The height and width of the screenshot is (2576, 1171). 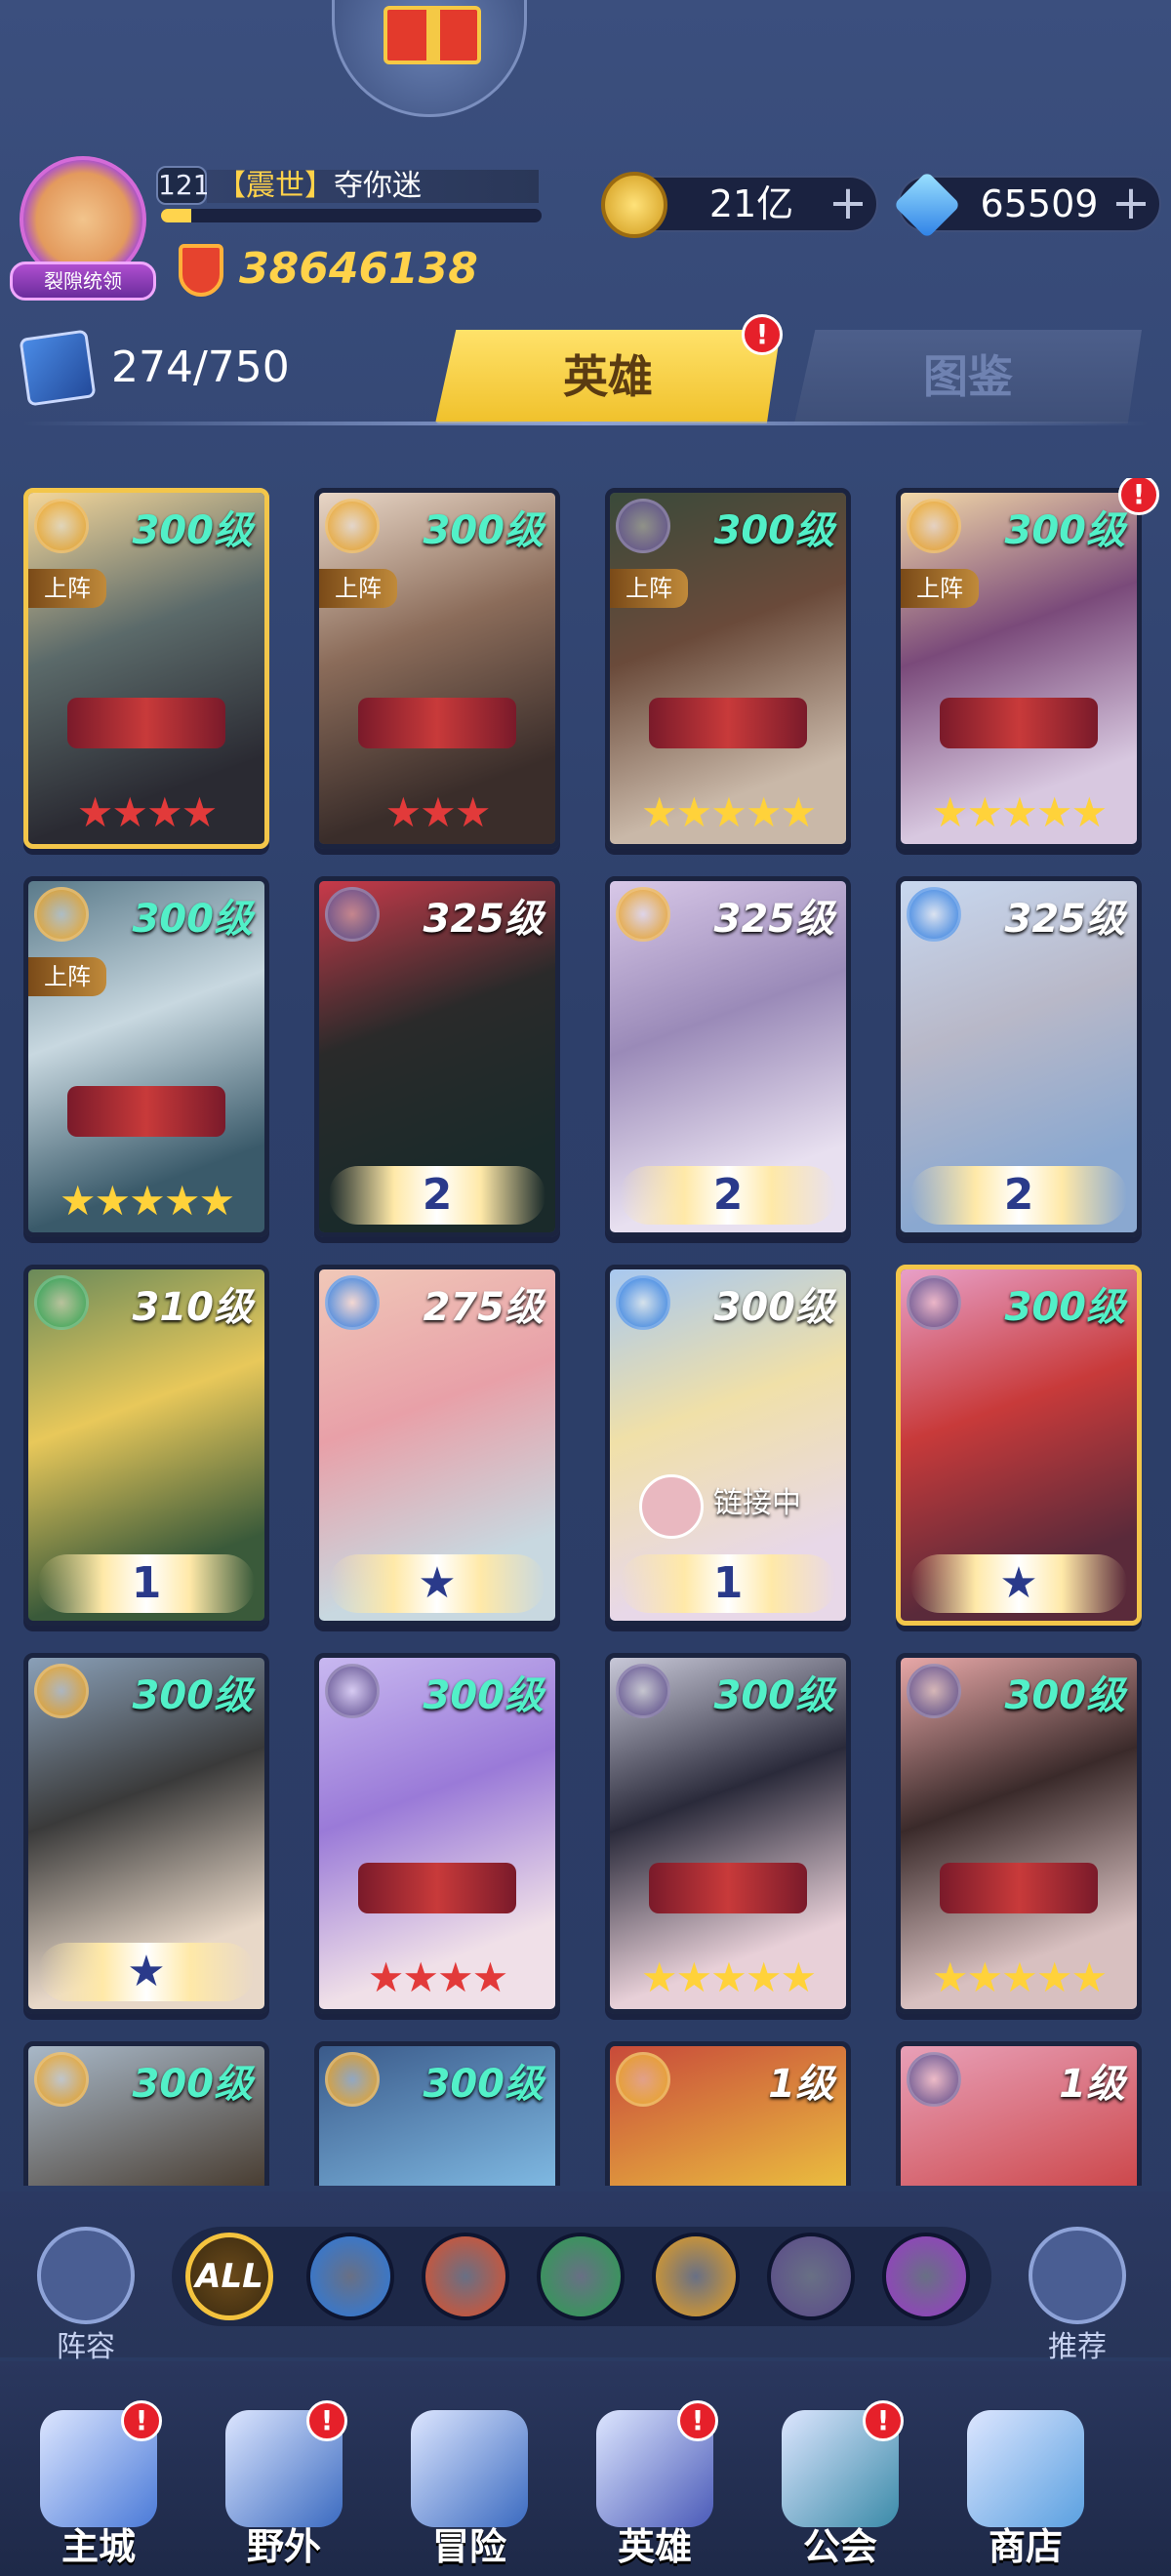 I want to click on shield-power-icon, so click(x=201, y=270).